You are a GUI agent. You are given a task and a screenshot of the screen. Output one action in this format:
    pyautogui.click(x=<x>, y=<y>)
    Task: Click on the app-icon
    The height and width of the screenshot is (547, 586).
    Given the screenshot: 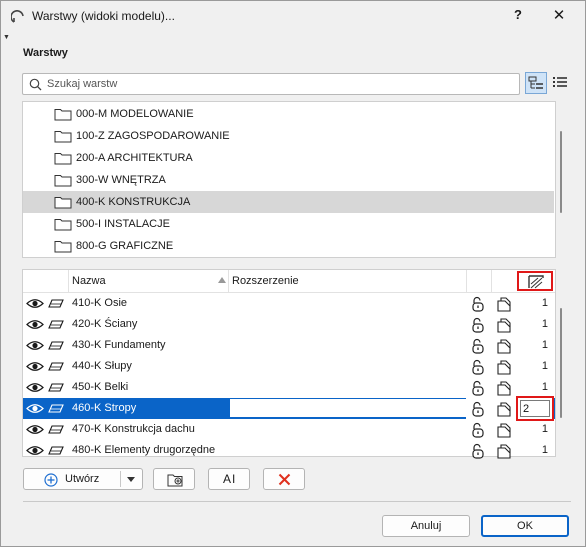 What is the action you would take?
    pyautogui.click(x=17, y=16)
    